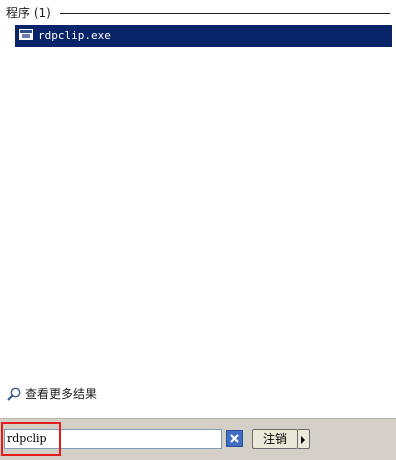 This screenshot has height=460, width=396. I want to click on right-arrow-icon, so click(303, 440).